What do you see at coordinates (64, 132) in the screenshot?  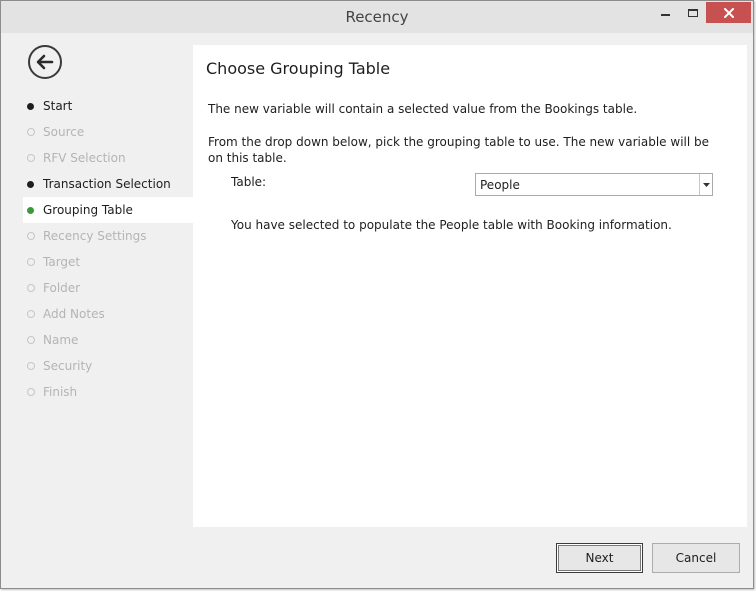 I see `step-label: Source` at bounding box center [64, 132].